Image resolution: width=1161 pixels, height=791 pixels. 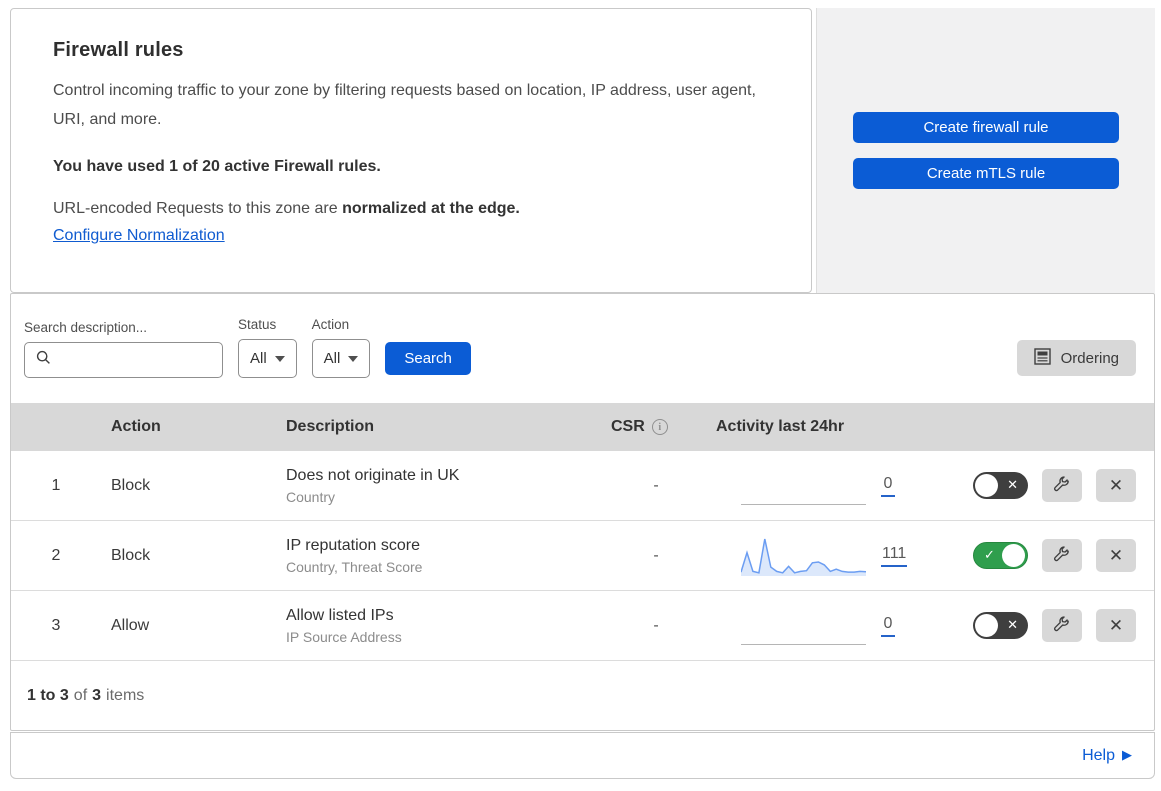 I want to click on page-title: Firewall rules, so click(x=118, y=50).